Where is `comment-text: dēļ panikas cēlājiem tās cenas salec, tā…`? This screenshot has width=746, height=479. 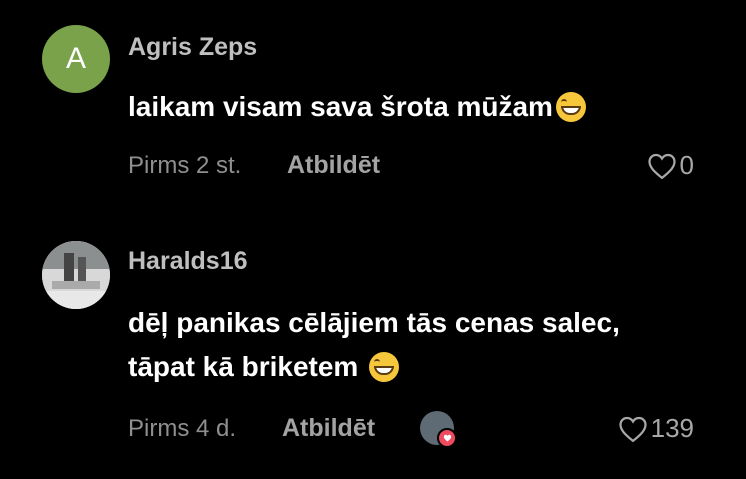
comment-text: dēļ panikas cēlājiem tās cenas salec, tā… is located at coordinates (428, 345).